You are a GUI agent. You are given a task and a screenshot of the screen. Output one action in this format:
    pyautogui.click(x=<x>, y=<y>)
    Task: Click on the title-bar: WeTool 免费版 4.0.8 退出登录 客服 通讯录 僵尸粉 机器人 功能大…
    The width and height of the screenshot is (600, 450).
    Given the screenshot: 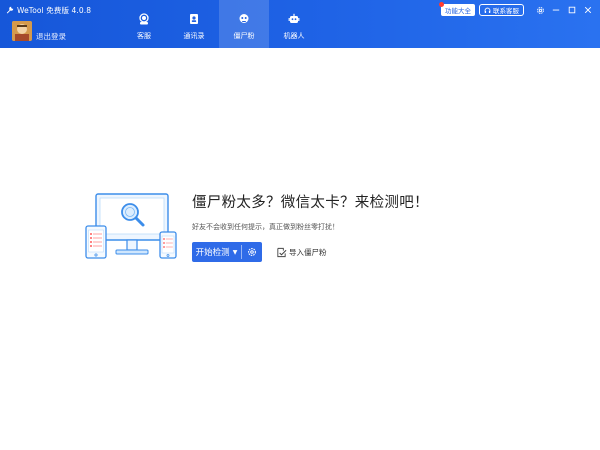 What is the action you would take?
    pyautogui.click(x=300, y=24)
    